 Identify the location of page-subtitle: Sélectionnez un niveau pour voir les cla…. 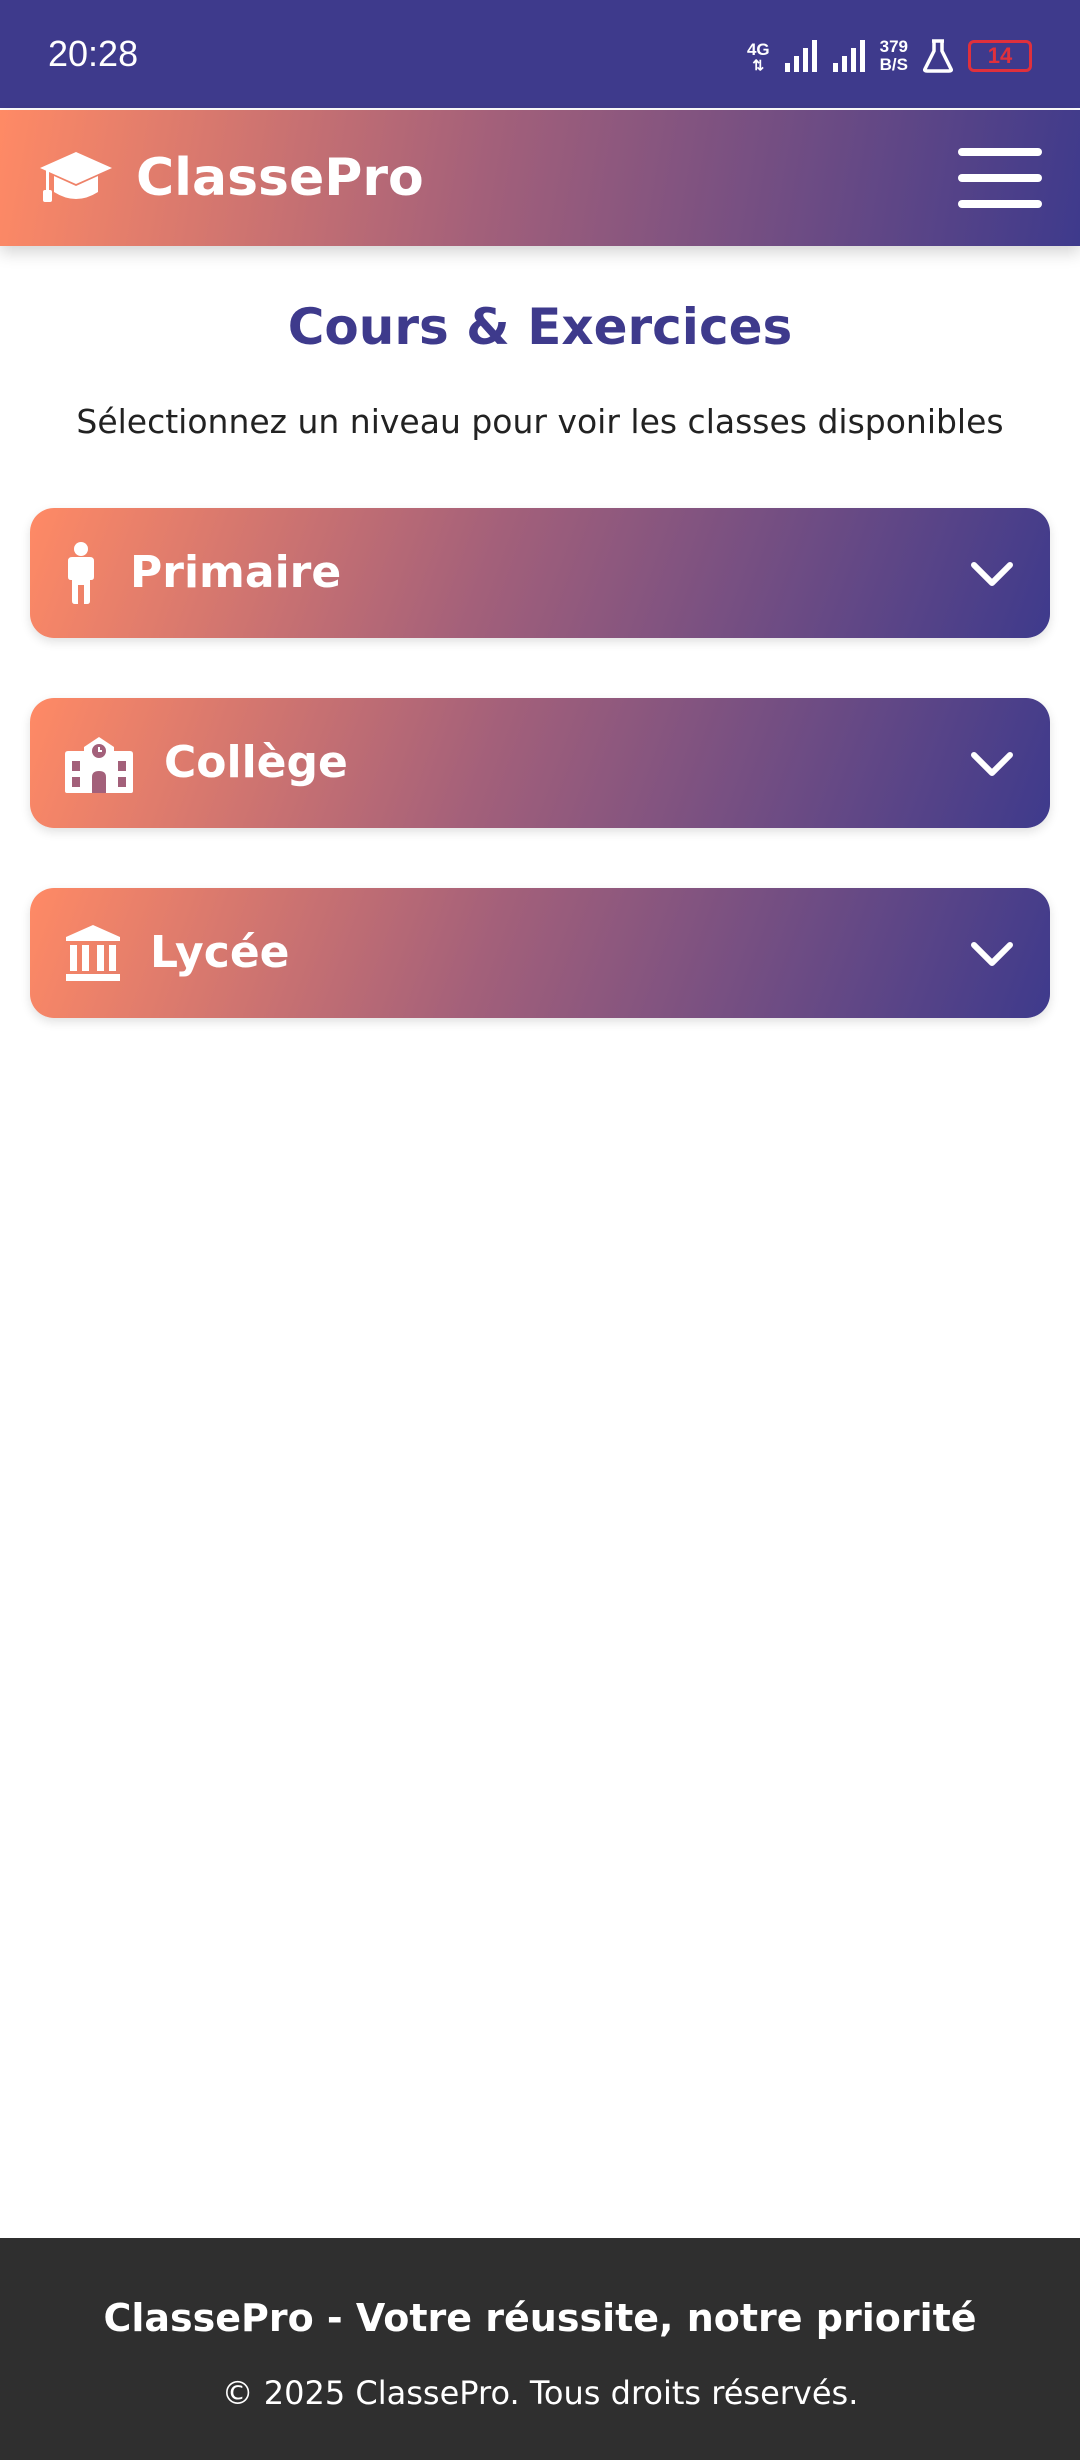
(540, 421).